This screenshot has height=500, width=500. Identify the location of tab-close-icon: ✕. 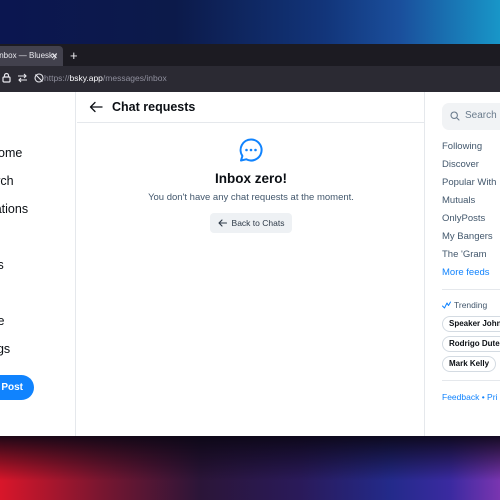
(54, 56).